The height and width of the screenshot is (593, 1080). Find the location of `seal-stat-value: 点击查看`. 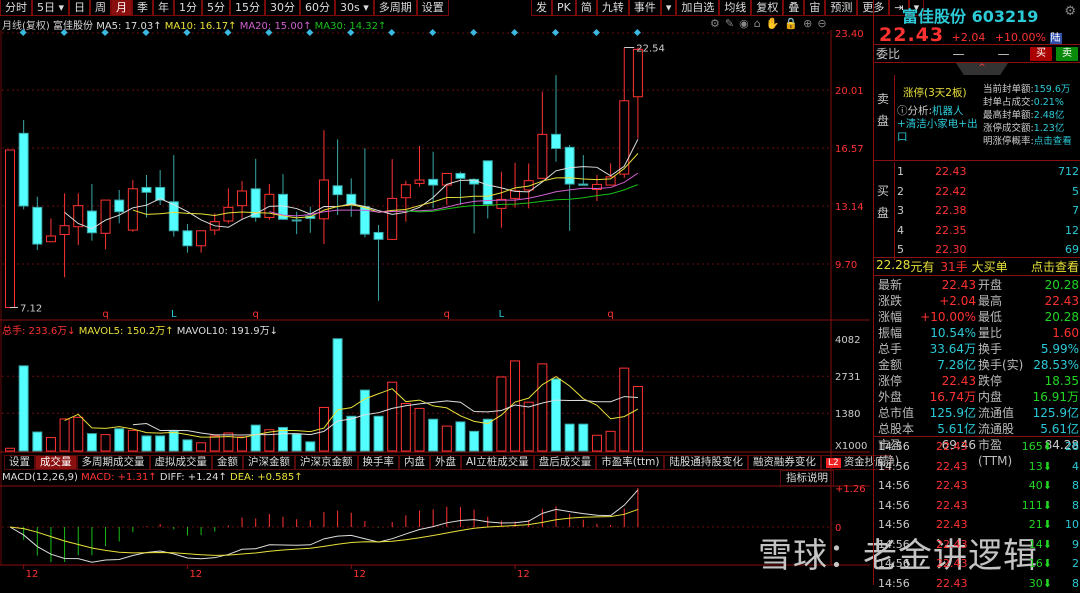

seal-stat-value: 点击查看 is located at coordinates (1053, 141).